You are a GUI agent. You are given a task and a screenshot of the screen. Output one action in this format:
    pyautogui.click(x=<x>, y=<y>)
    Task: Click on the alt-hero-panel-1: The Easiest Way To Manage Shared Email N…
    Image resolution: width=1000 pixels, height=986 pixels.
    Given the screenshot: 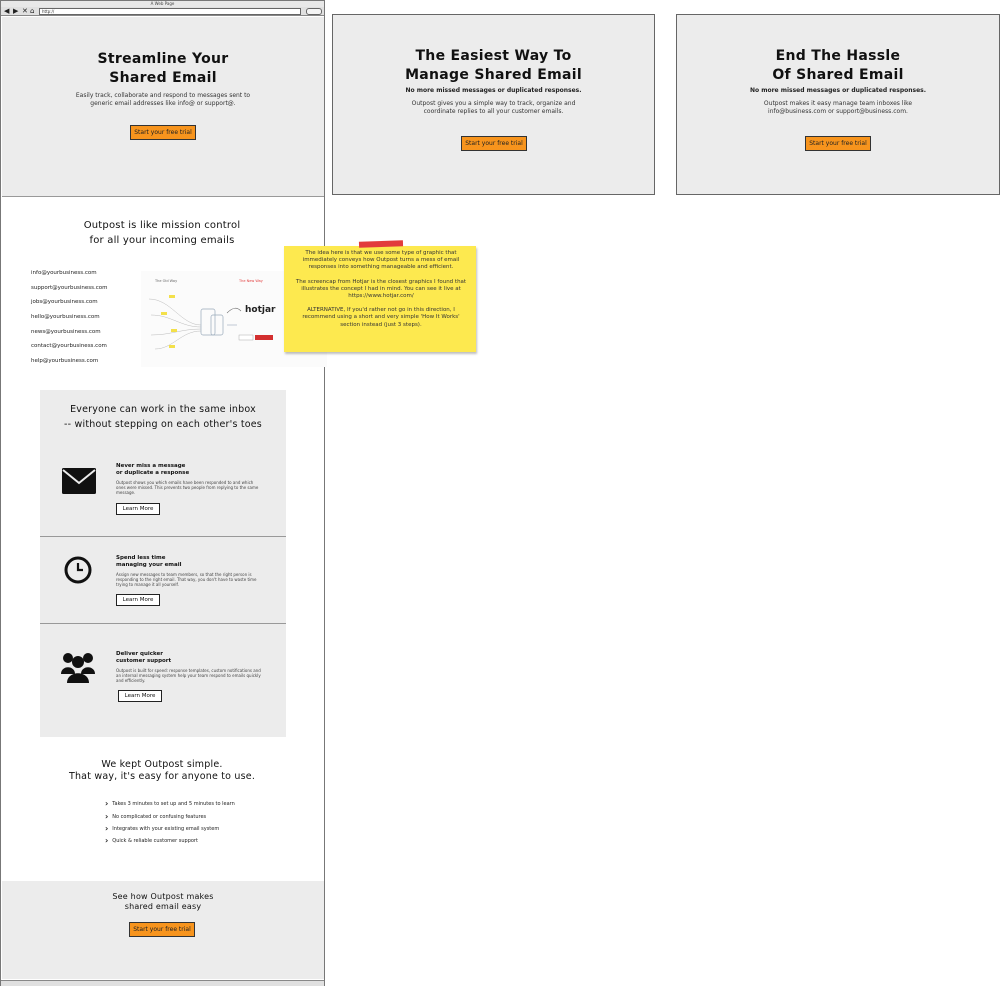 What is the action you would take?
    pyautogui.click(x=493, y=104)
    